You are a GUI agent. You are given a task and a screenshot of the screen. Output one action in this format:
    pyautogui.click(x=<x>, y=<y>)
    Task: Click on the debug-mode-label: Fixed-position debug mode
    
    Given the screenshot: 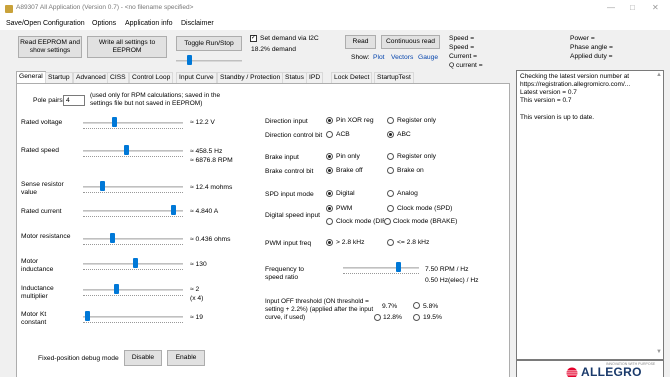 What is the action you would take?
    pyautogui.click(x=78, y=358)
    